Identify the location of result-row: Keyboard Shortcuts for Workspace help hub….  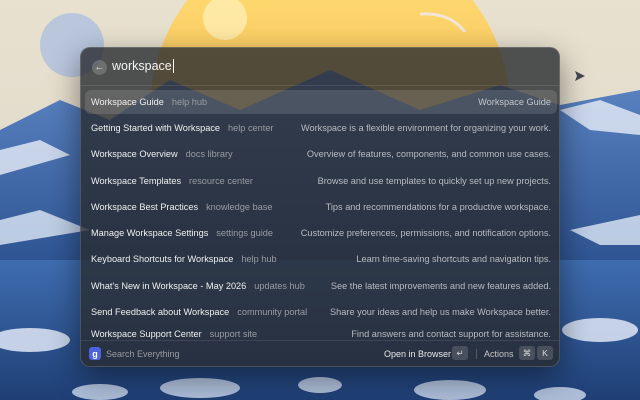
(321, 259).